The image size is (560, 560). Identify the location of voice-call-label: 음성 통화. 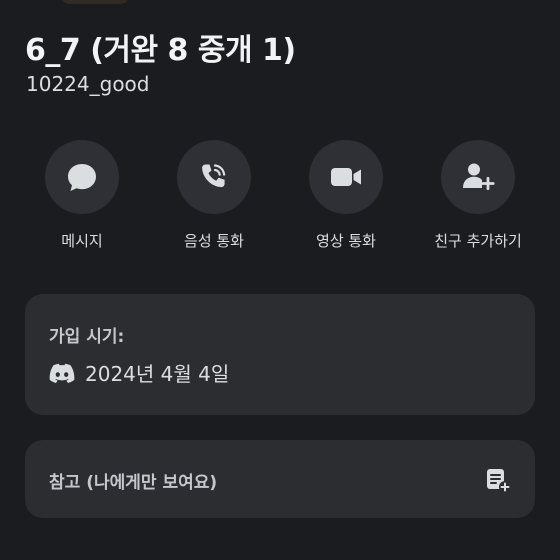
(214, 241).